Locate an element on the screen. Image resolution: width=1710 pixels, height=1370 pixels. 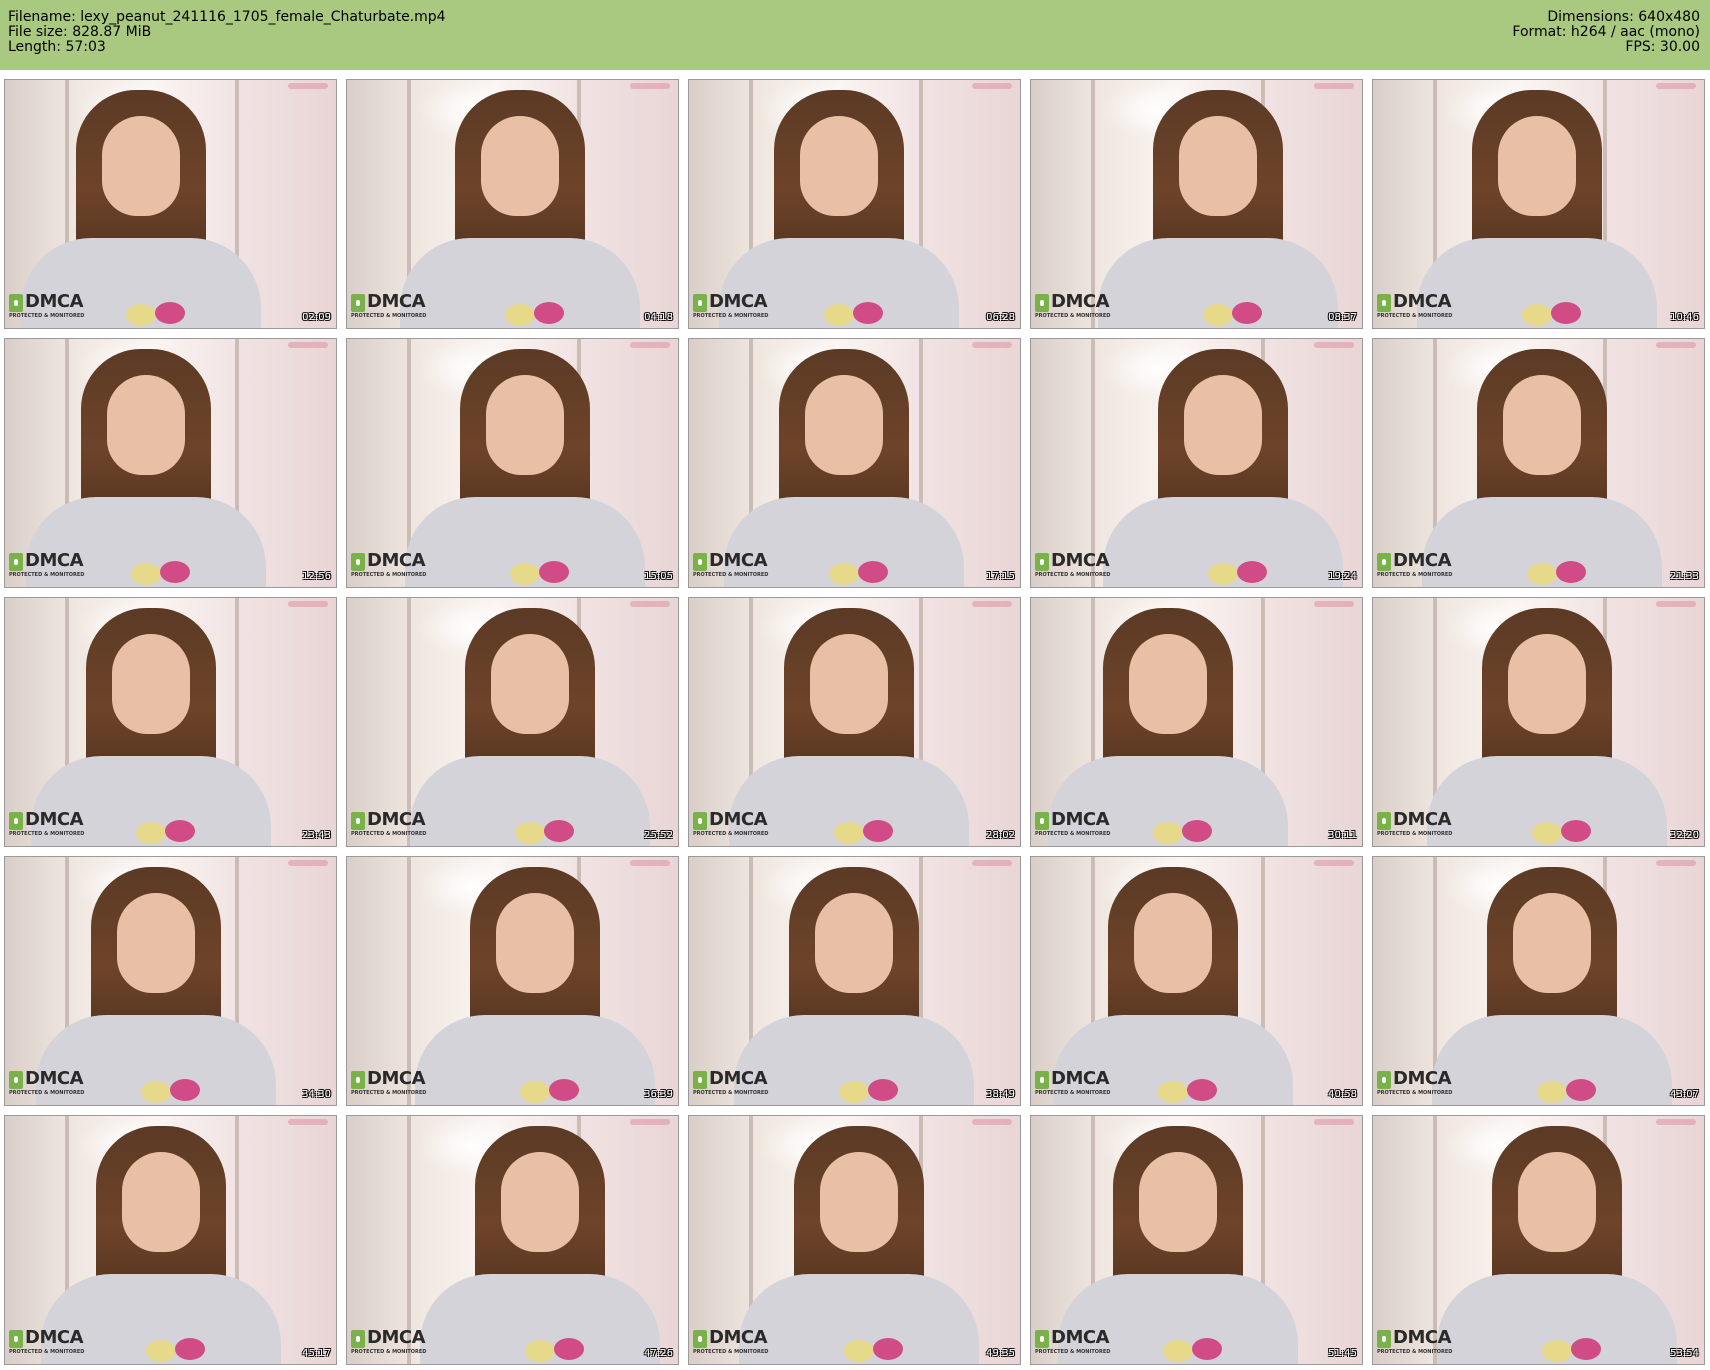
video-thumbnail: DMCA PROTECTED & MONITORED 21:33 is located at coordinates (1538, 463).